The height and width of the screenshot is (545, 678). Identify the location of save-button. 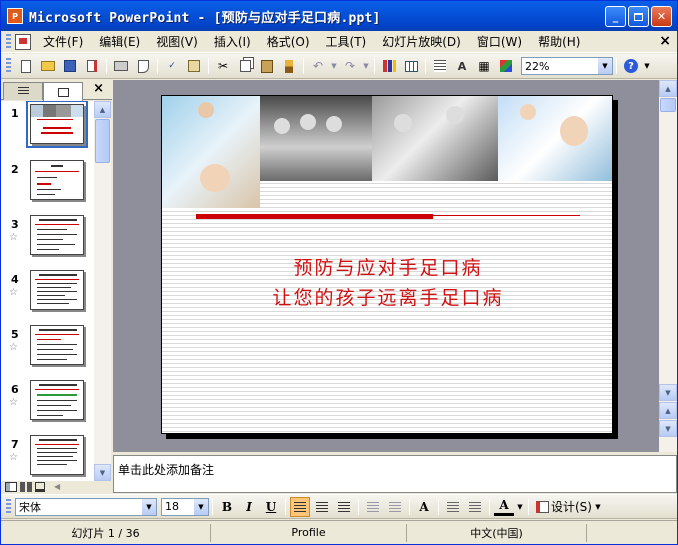
(70, 66).